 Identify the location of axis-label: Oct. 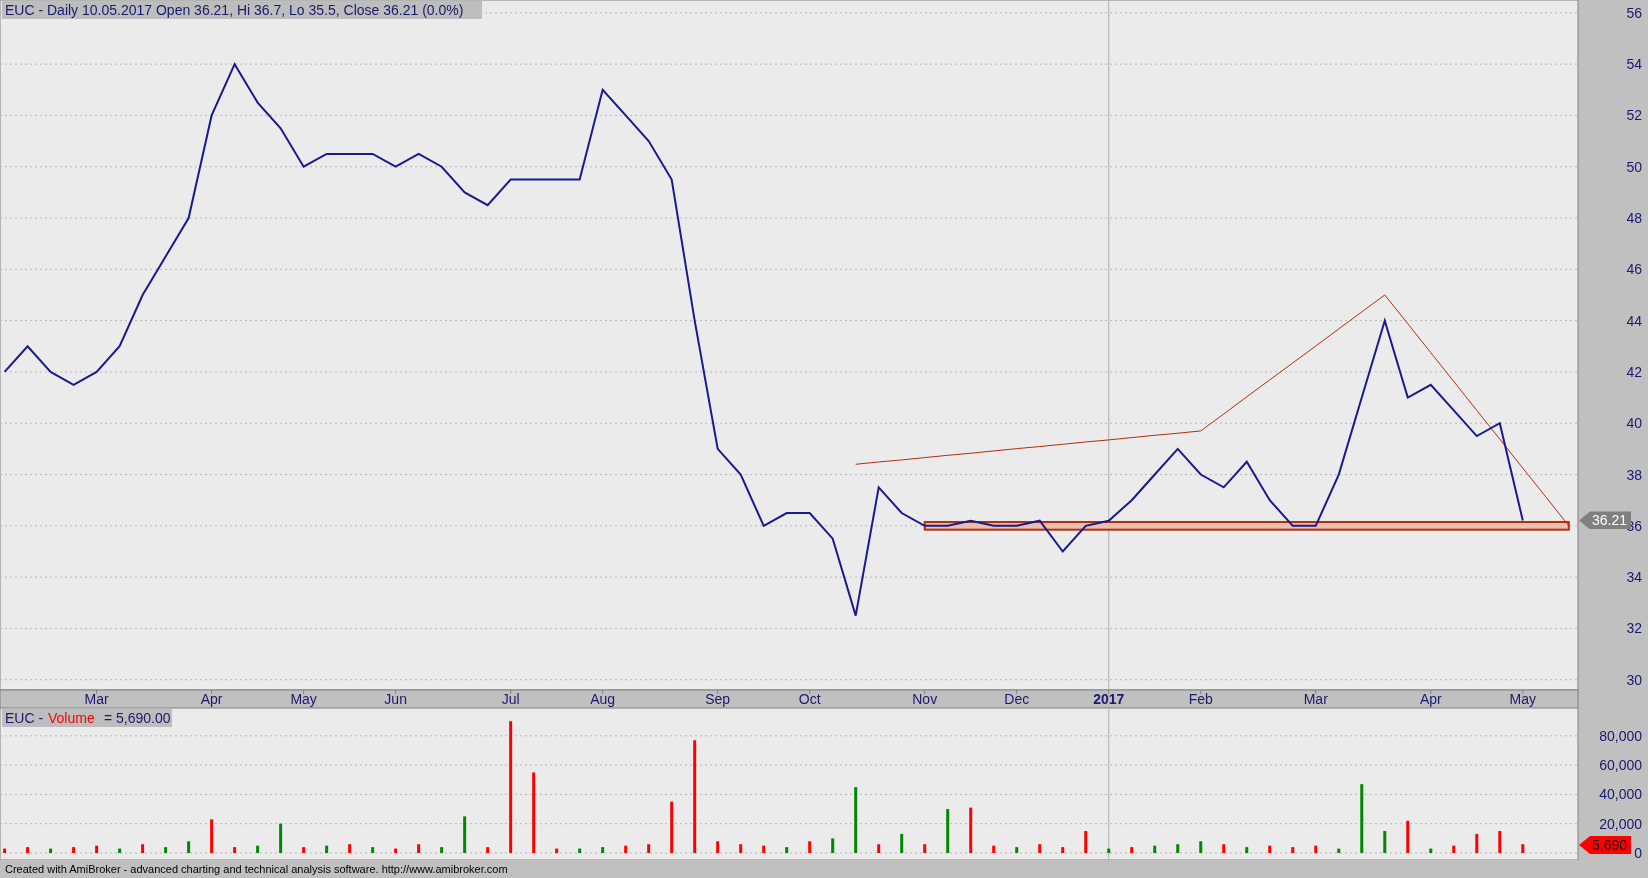
(809, 699).